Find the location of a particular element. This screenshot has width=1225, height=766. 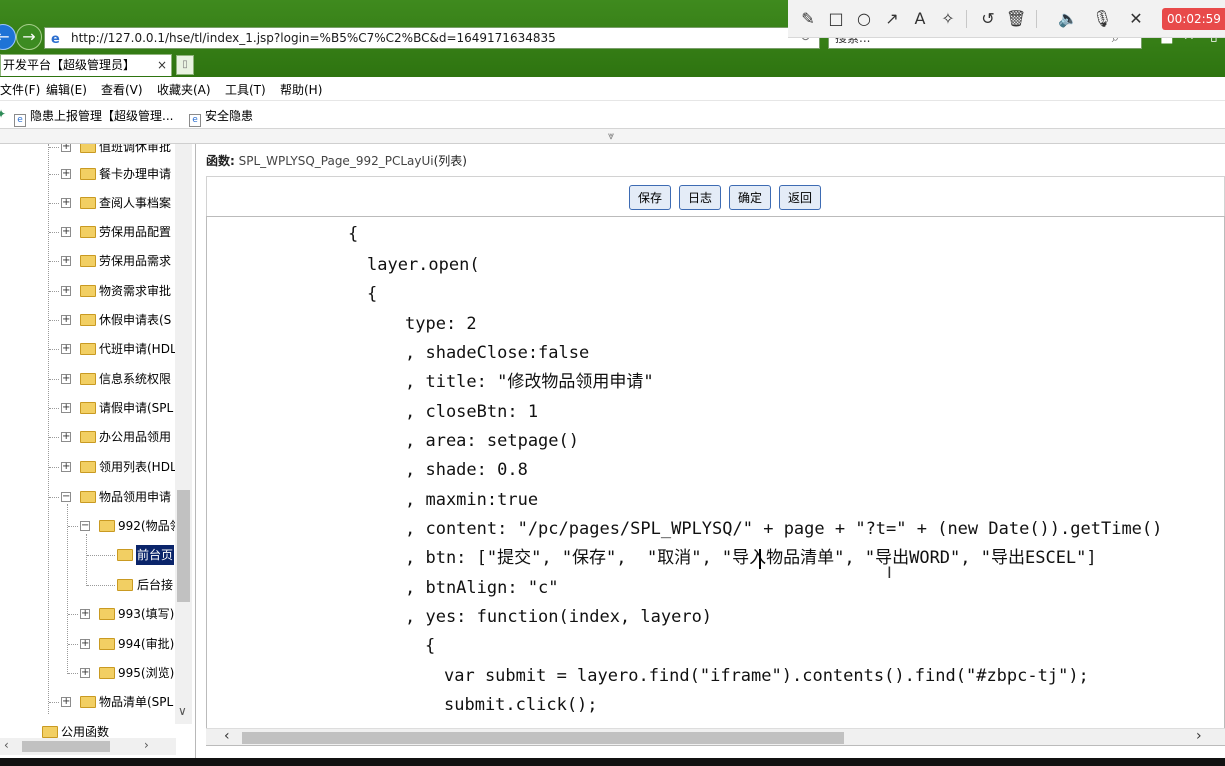

close-icon: ✕ is located at coordinates (1136, 19).